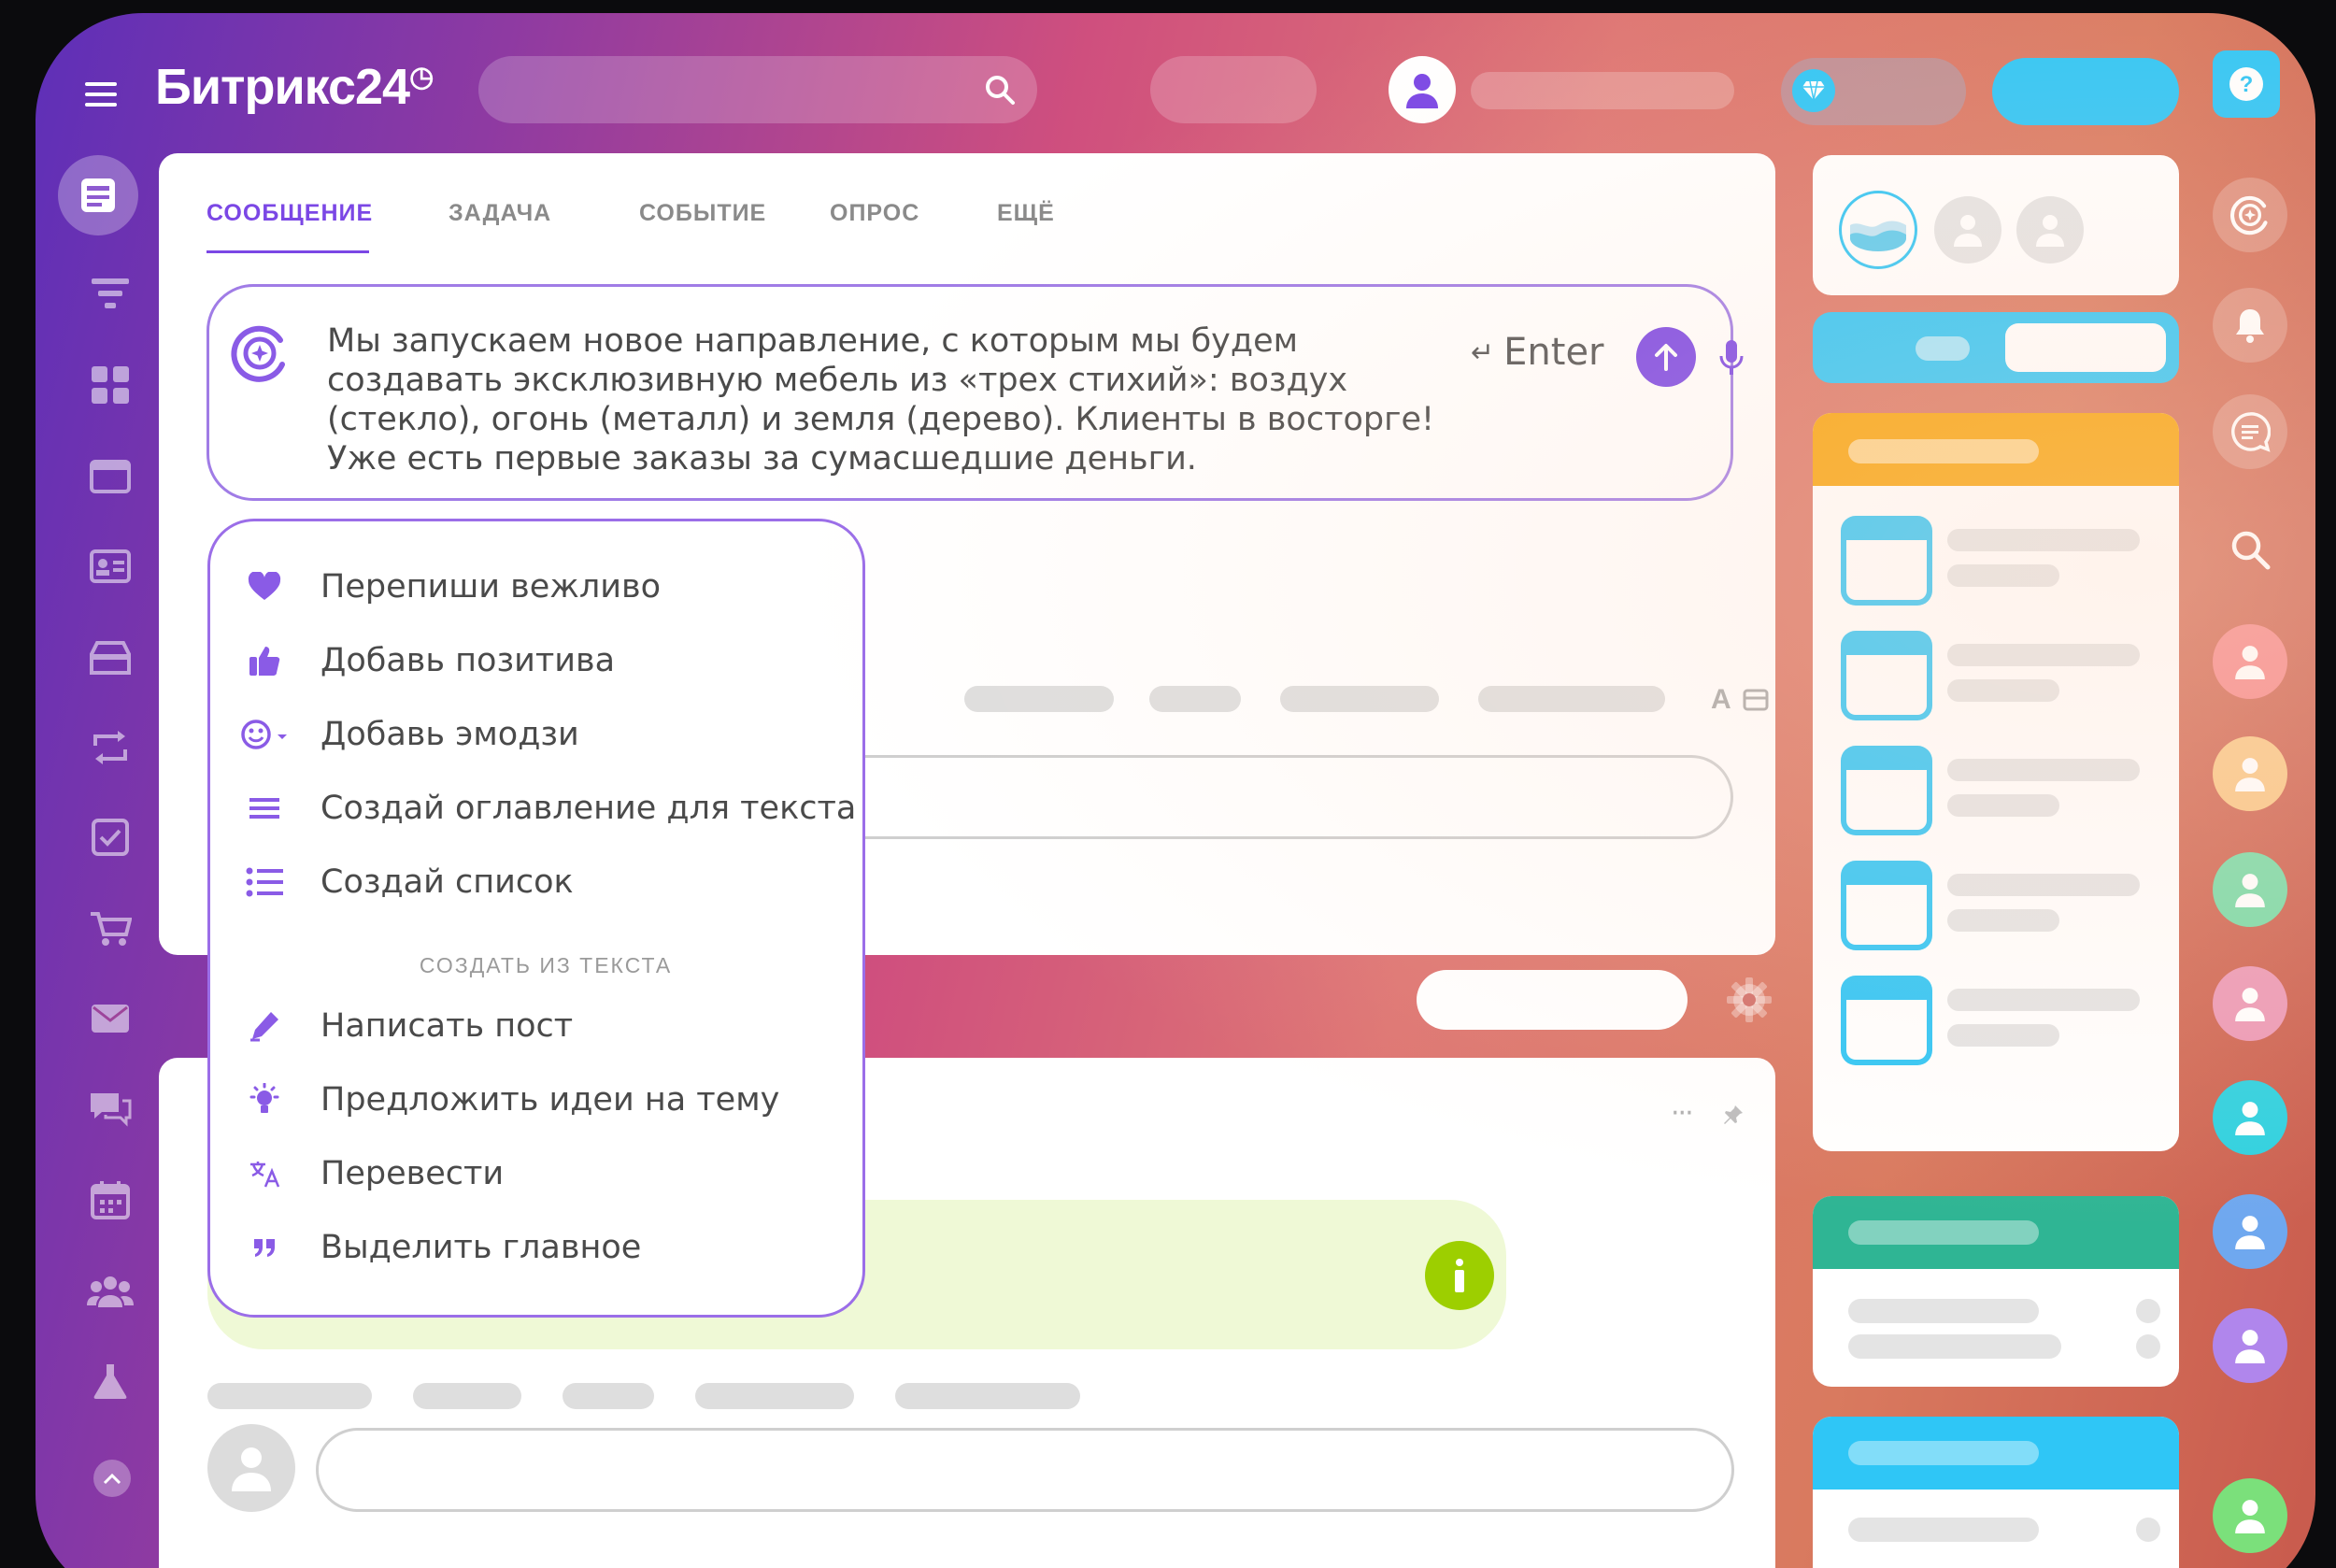  Describe the element at coordinates (536, 587) in the screenshot. I see `menu-item-rewrite-politely: Перепиши вежливо` at that location.